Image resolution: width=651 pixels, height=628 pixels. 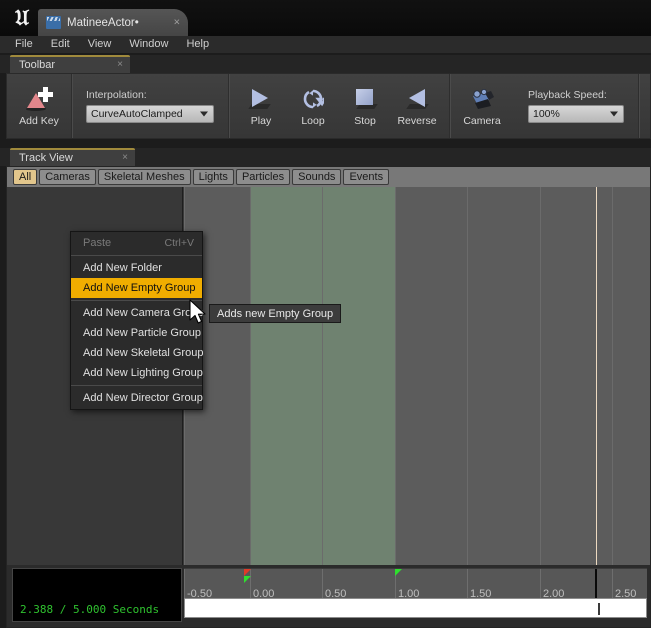 I want to click on toolbar-panel-tabstrip: Toolbar ×, so click(x=325, y=64).